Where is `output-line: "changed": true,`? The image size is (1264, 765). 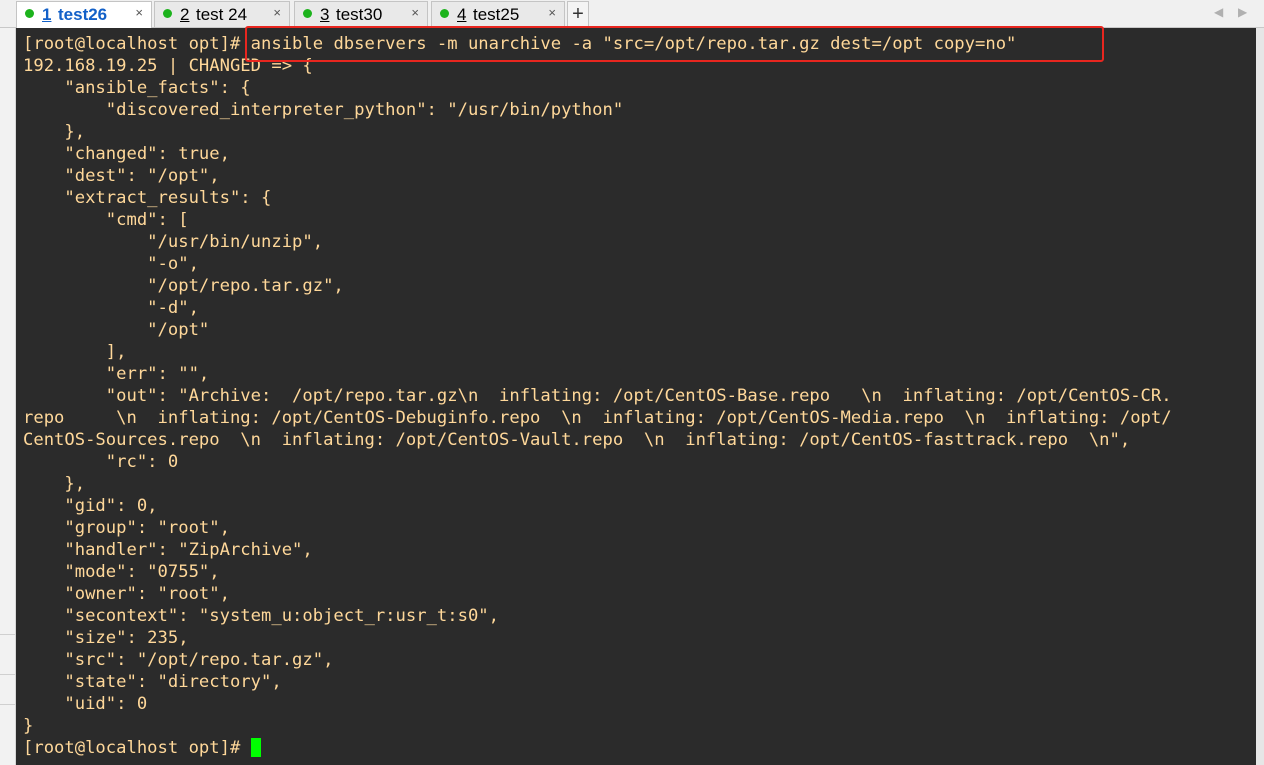 output-line: "changed": true, is located at coordinates (126, 154).